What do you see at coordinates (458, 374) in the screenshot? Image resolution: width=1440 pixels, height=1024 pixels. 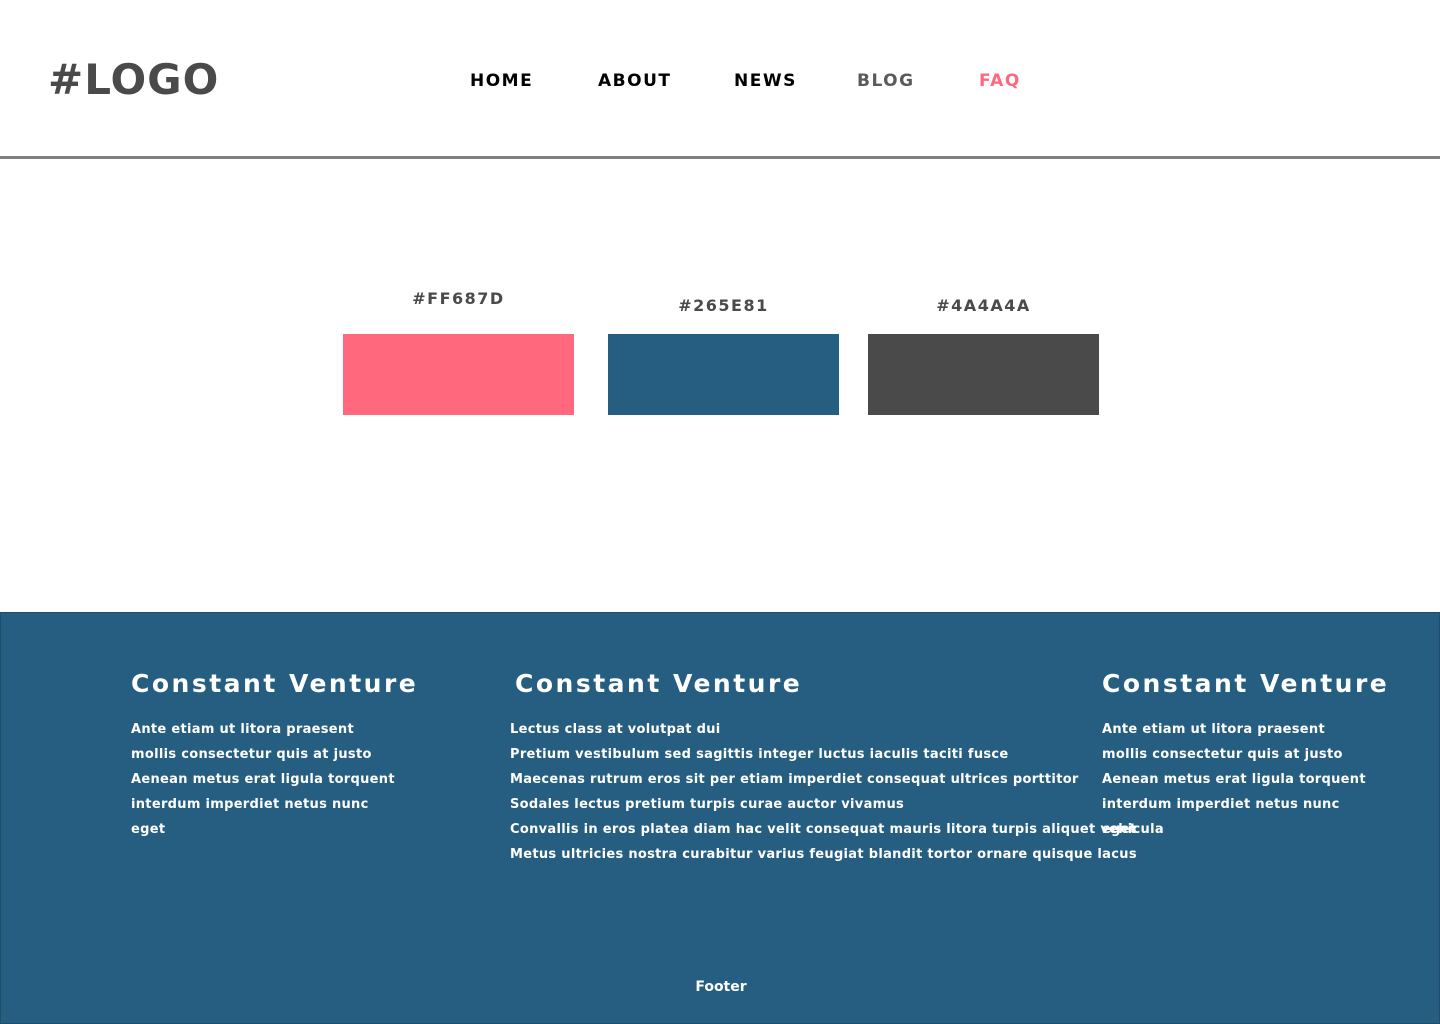 I see `swatch-pink` at bounding box center [458, 374].